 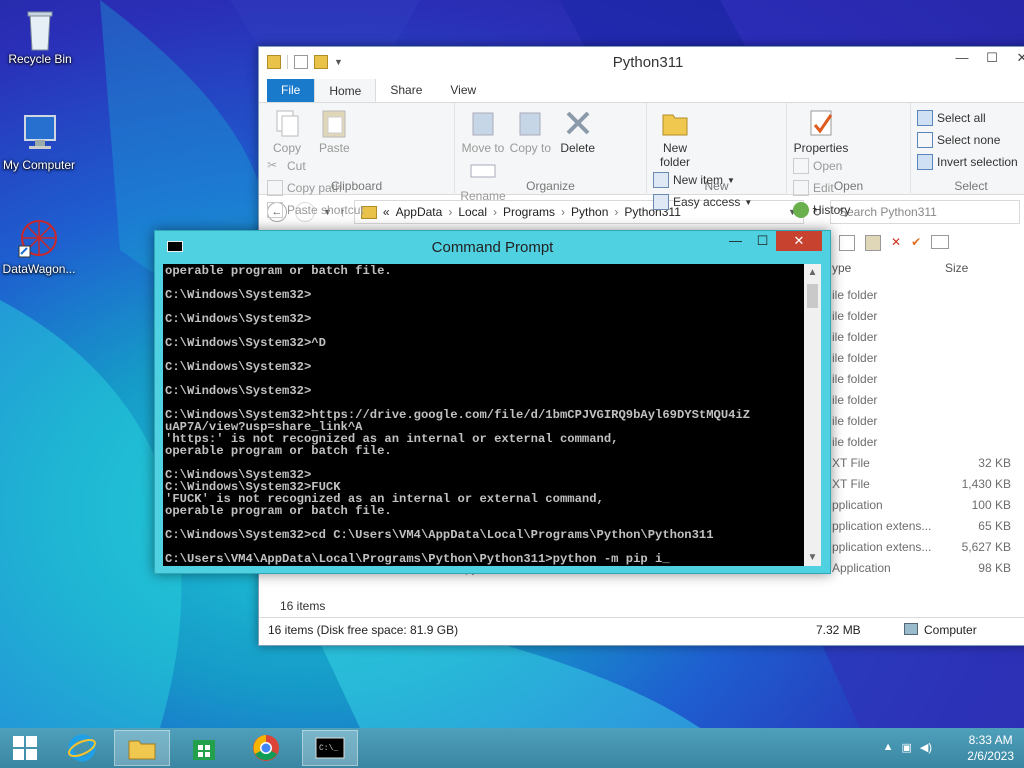 I want to click on my-computer-desktop-icon: My Computer, so click(x=39, y=142).